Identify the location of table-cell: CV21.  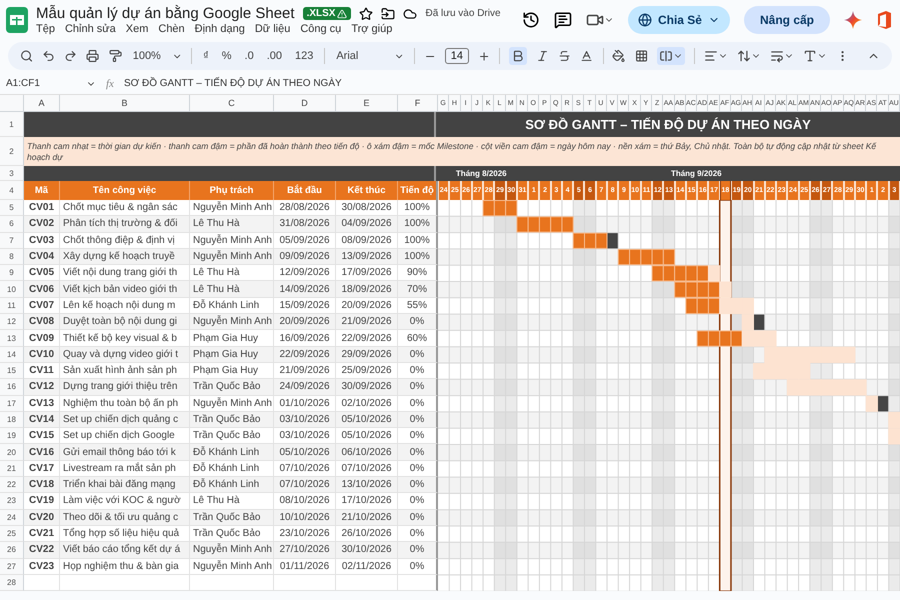
(42, 534).